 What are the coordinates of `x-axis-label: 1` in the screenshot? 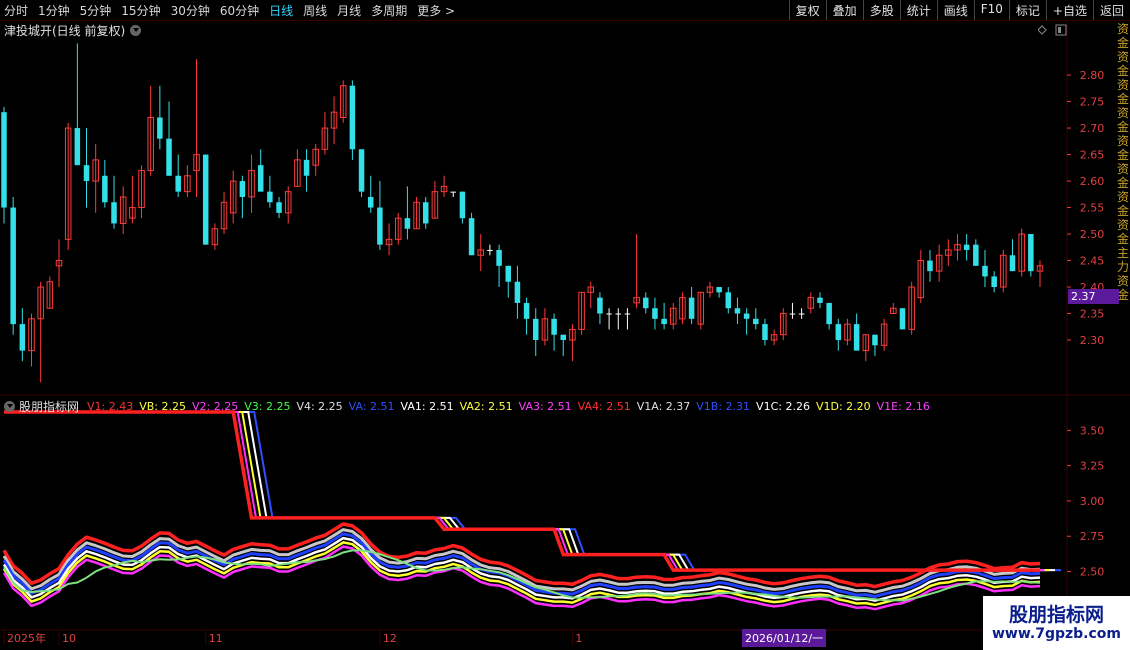 It's located at (578, 638).